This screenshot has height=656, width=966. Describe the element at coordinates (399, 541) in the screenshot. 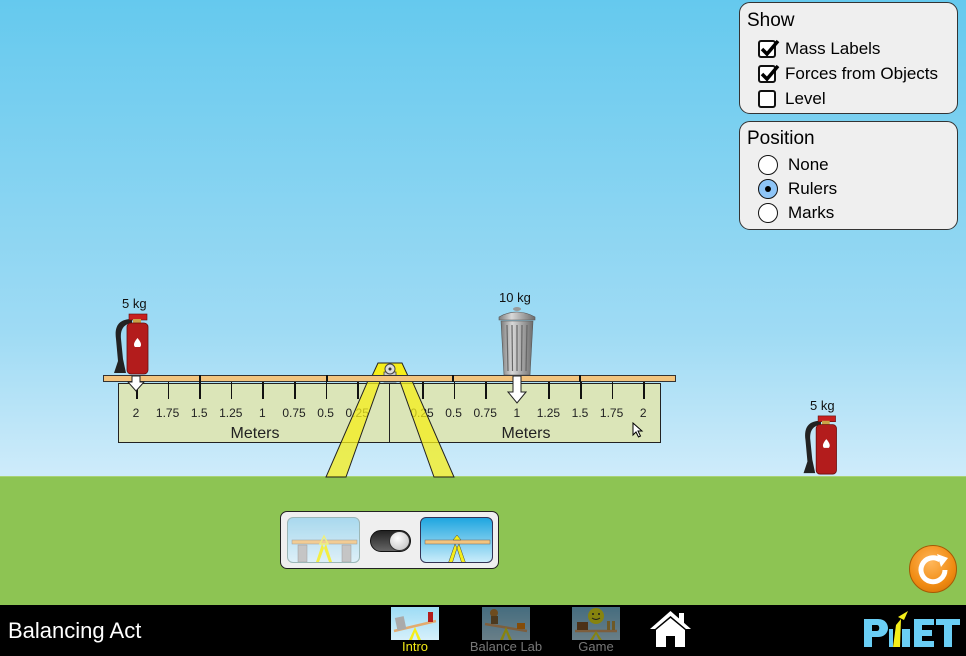

I see `toggle-knob` at that location.